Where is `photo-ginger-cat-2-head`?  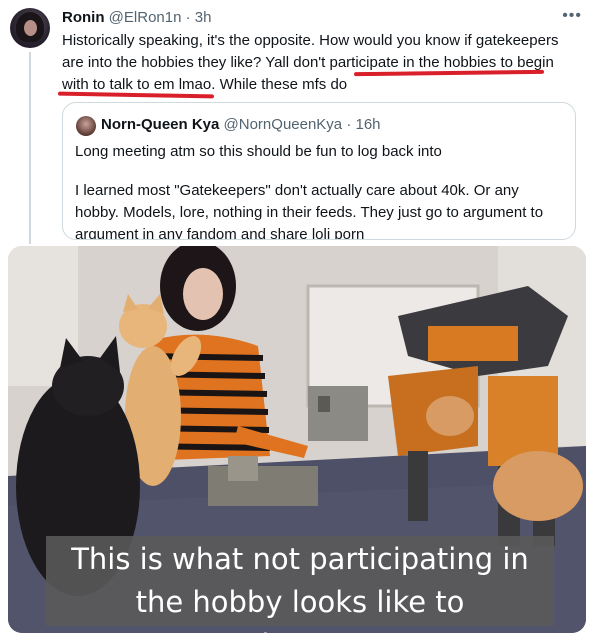
photo-ginger-cat-2-head is located at coordinates (450, 416).